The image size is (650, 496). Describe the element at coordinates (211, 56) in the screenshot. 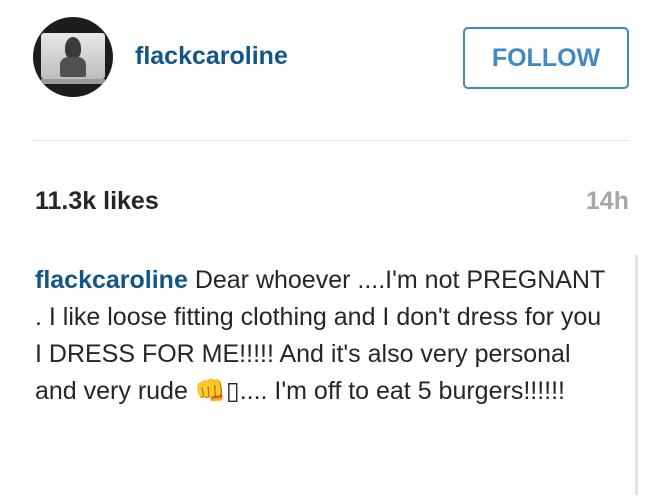

I see `username-link: flackcaroline` at that location.